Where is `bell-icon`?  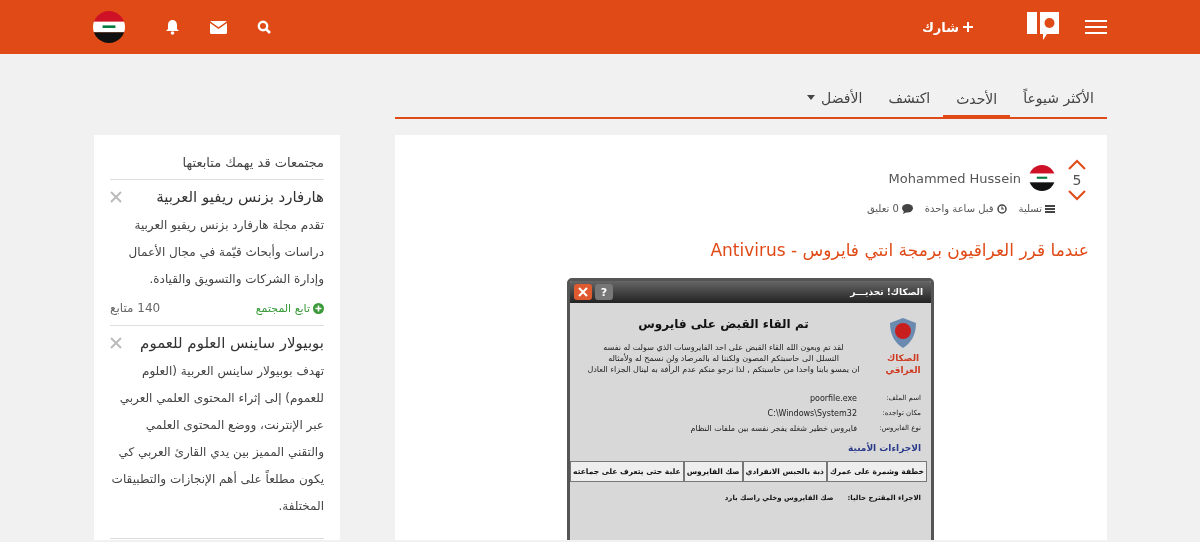
bell-icon is located at coordinates (172, 27).